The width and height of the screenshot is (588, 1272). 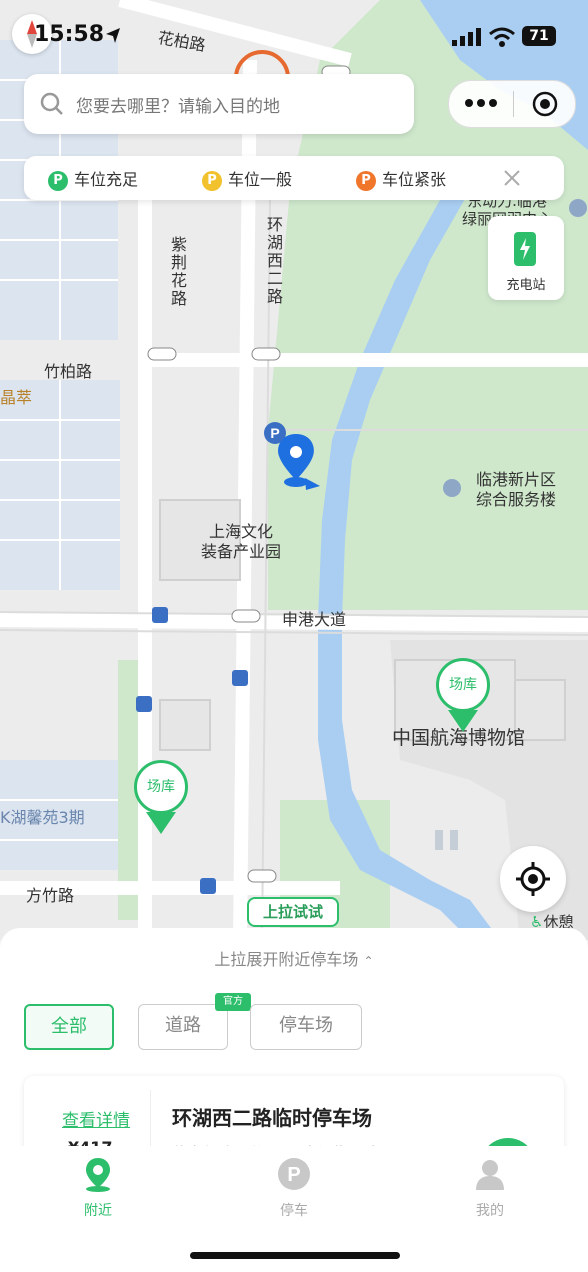 I want to click on tab-nearby: 附近, so click(x=98, y=1188).